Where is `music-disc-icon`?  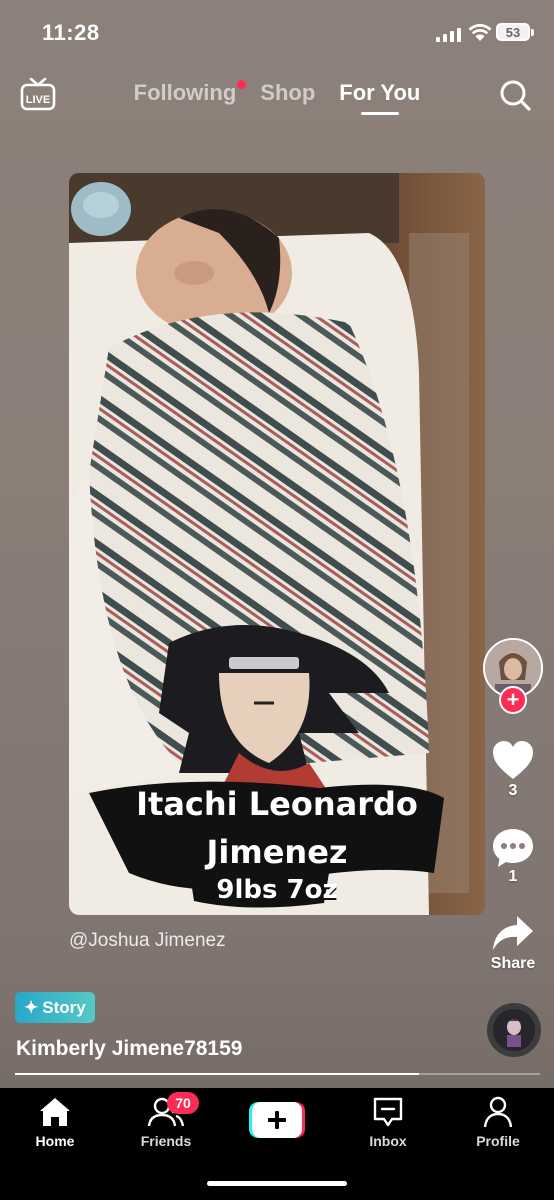 music-disc-icon is located at coordinates (514, 1030).